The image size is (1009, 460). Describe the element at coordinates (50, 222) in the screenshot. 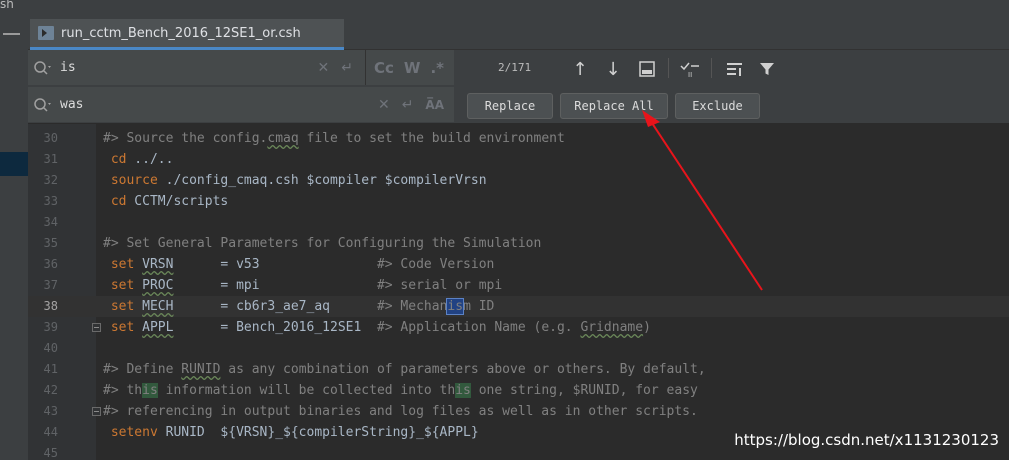

I see `line-number: 34` at that location.